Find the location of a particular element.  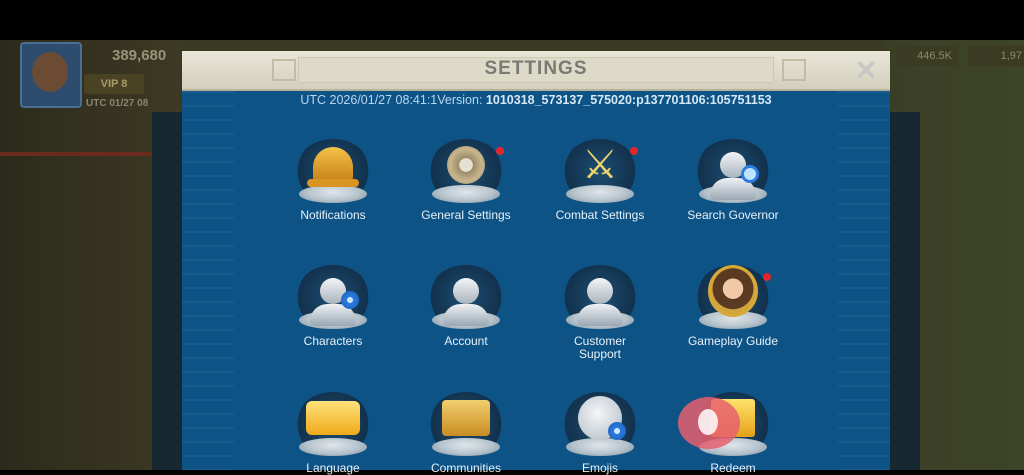

communities-icon is located at coordinates (466, 418).